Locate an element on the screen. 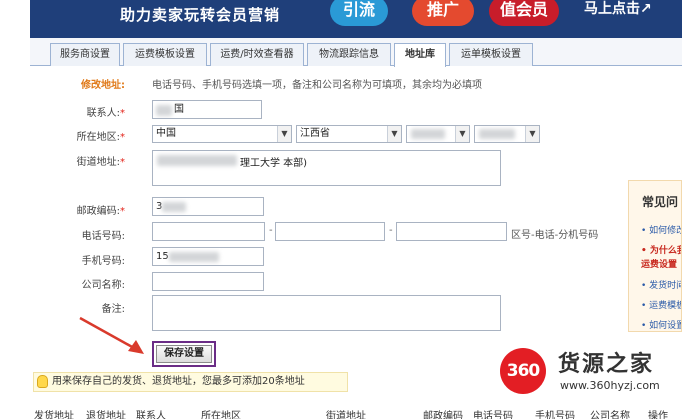  column-header: 手机号码 is located at coordinates (555, 415).